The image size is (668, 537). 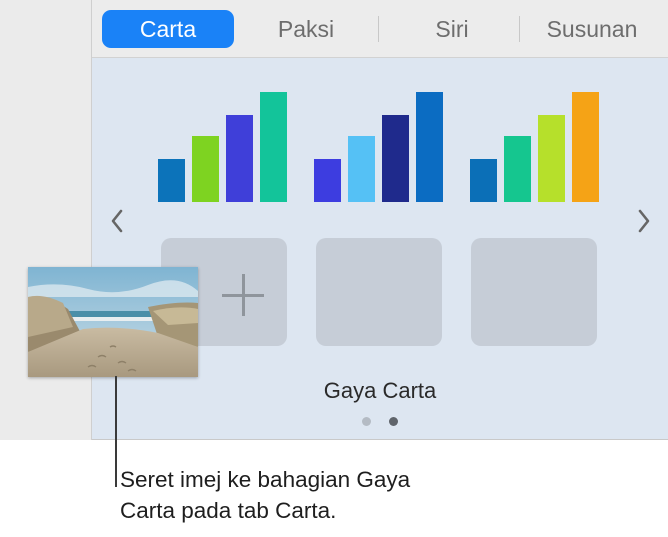 What do you see at coordinates (116, 431) in the screenshot?
I see `callout-line` at bounding box center [116, 431].